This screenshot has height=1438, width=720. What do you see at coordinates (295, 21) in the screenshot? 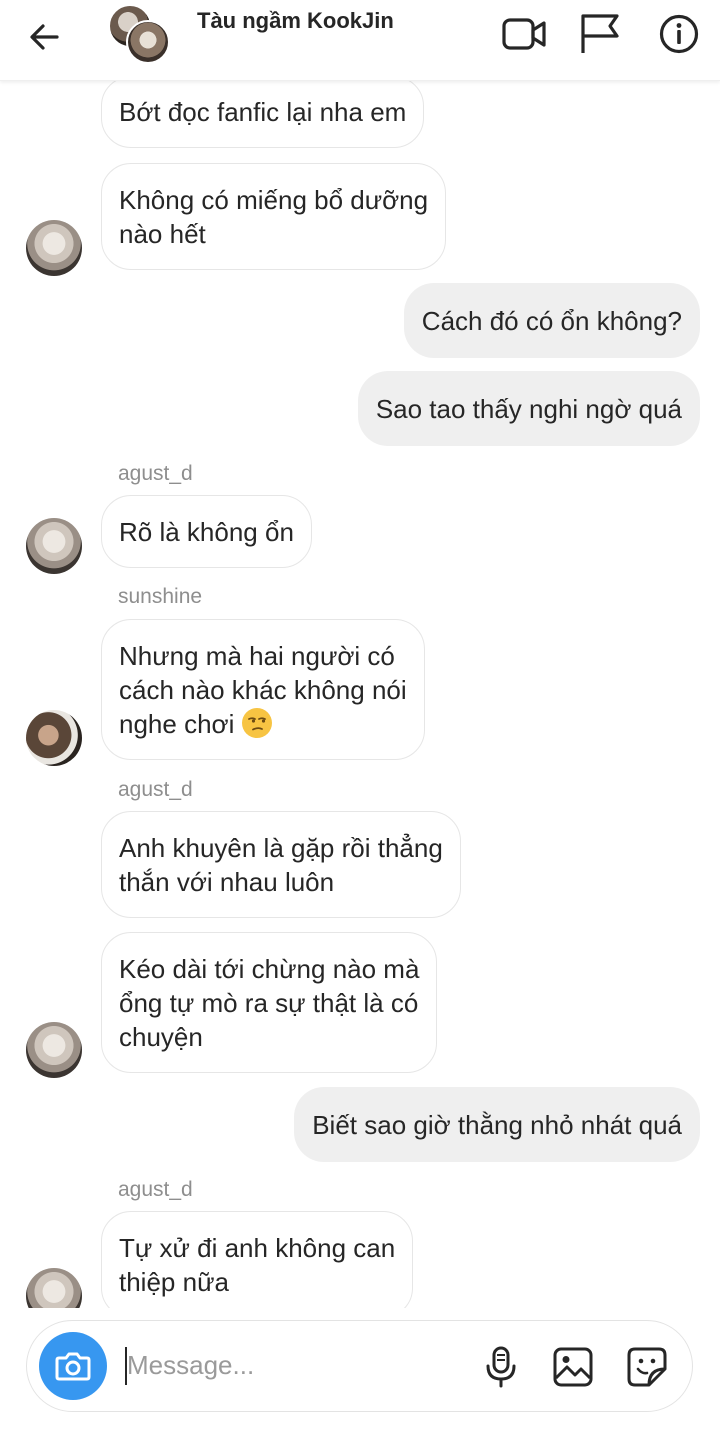
I see `chat-title: Tàu ngầm KookJin` at bounding box center [295, 21].